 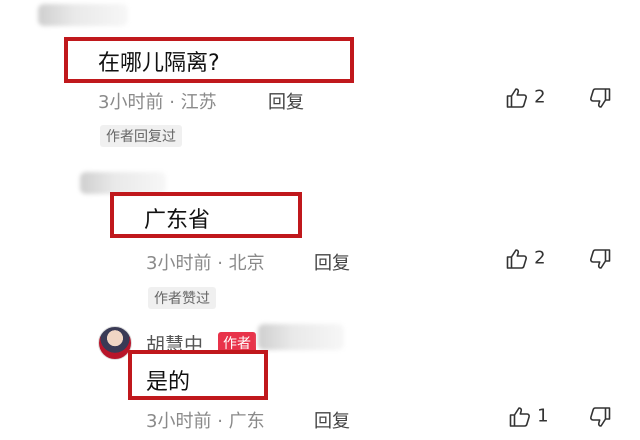 What do you see at coordinates (141, 136) in the screenshot?
I see `author-replied-tag: 作者回复过` at bounding box center [141, 136].